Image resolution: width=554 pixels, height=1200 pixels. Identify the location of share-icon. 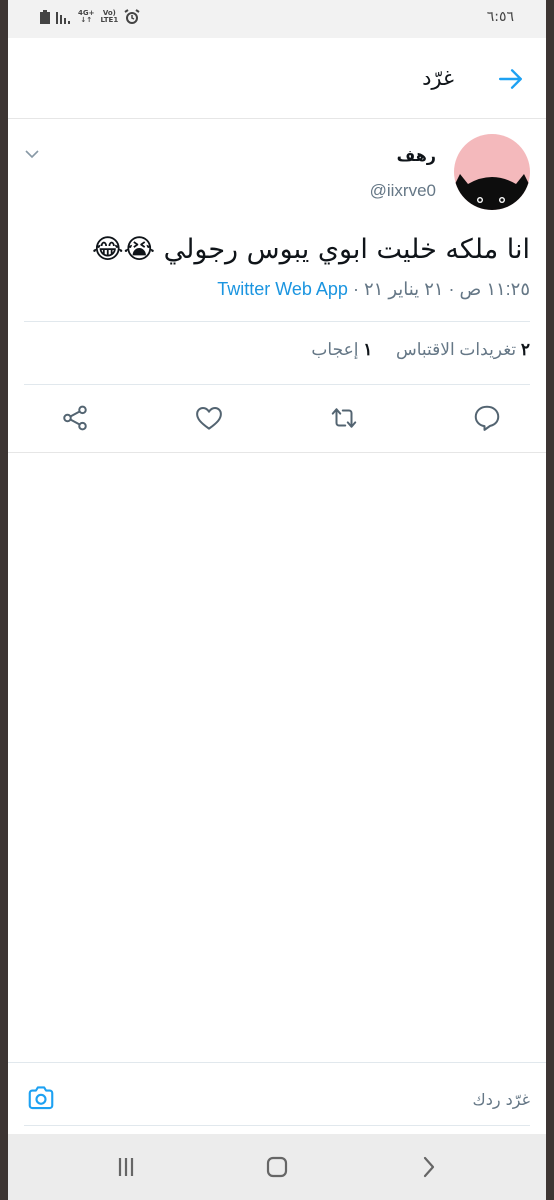
(75, 418).